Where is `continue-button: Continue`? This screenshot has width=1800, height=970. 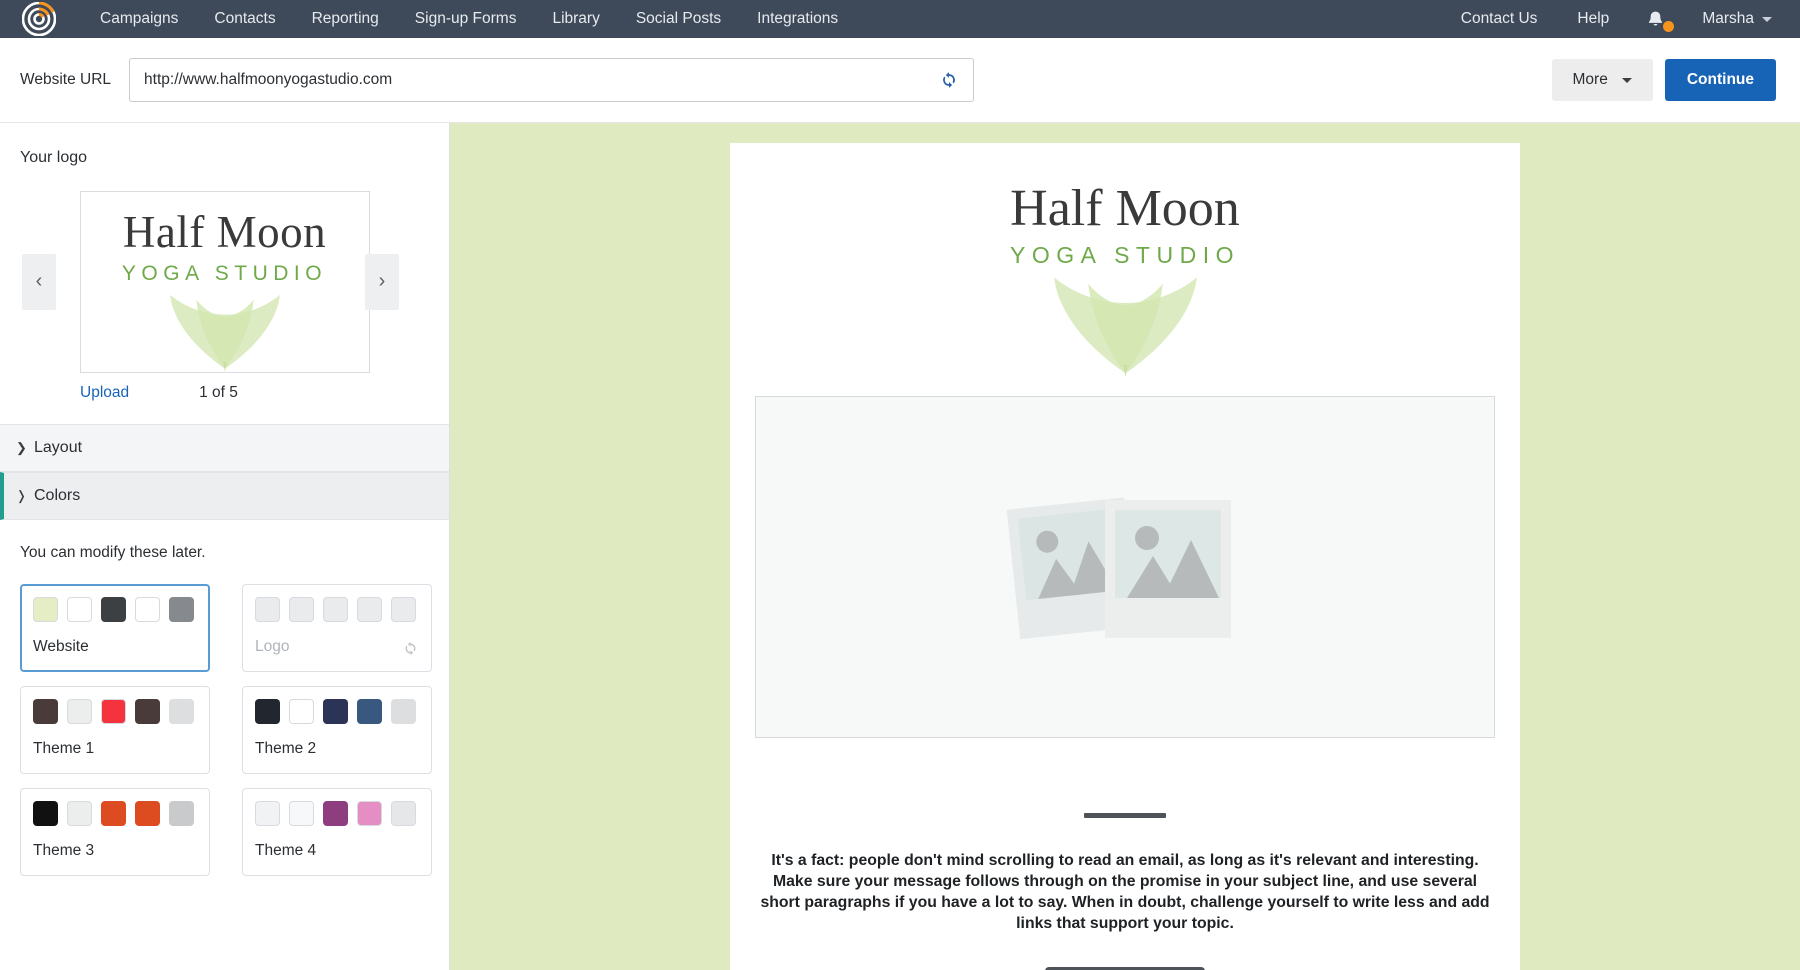 continue-button: Continue is located at coordinates (1720, 80).